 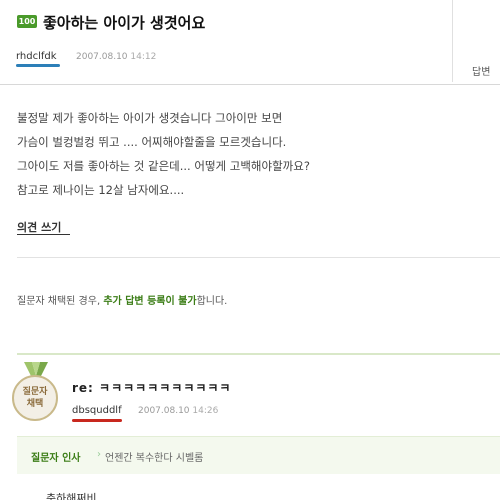 What do you see at coordinates (43, 234) in the screenshot?
I see `comment-link-underline` at bounding box center [43, 234].